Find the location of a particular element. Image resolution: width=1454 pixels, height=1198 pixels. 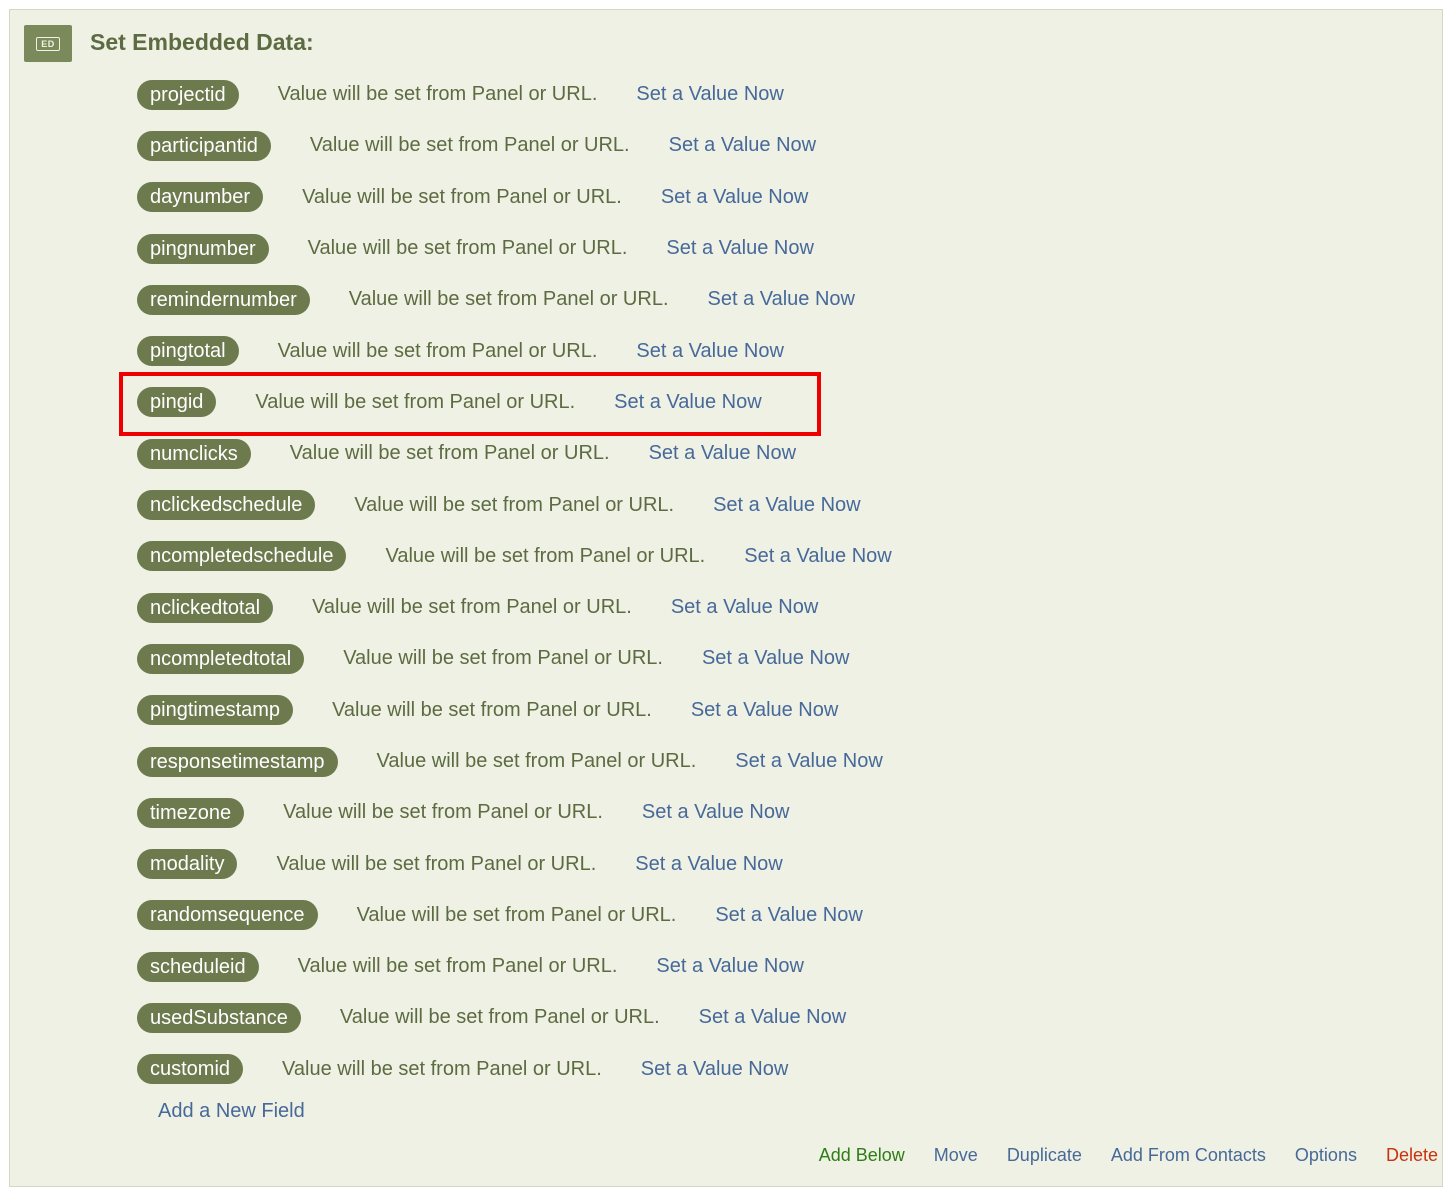

add-below-button: Add Below is located at coordinates (862, 1155).